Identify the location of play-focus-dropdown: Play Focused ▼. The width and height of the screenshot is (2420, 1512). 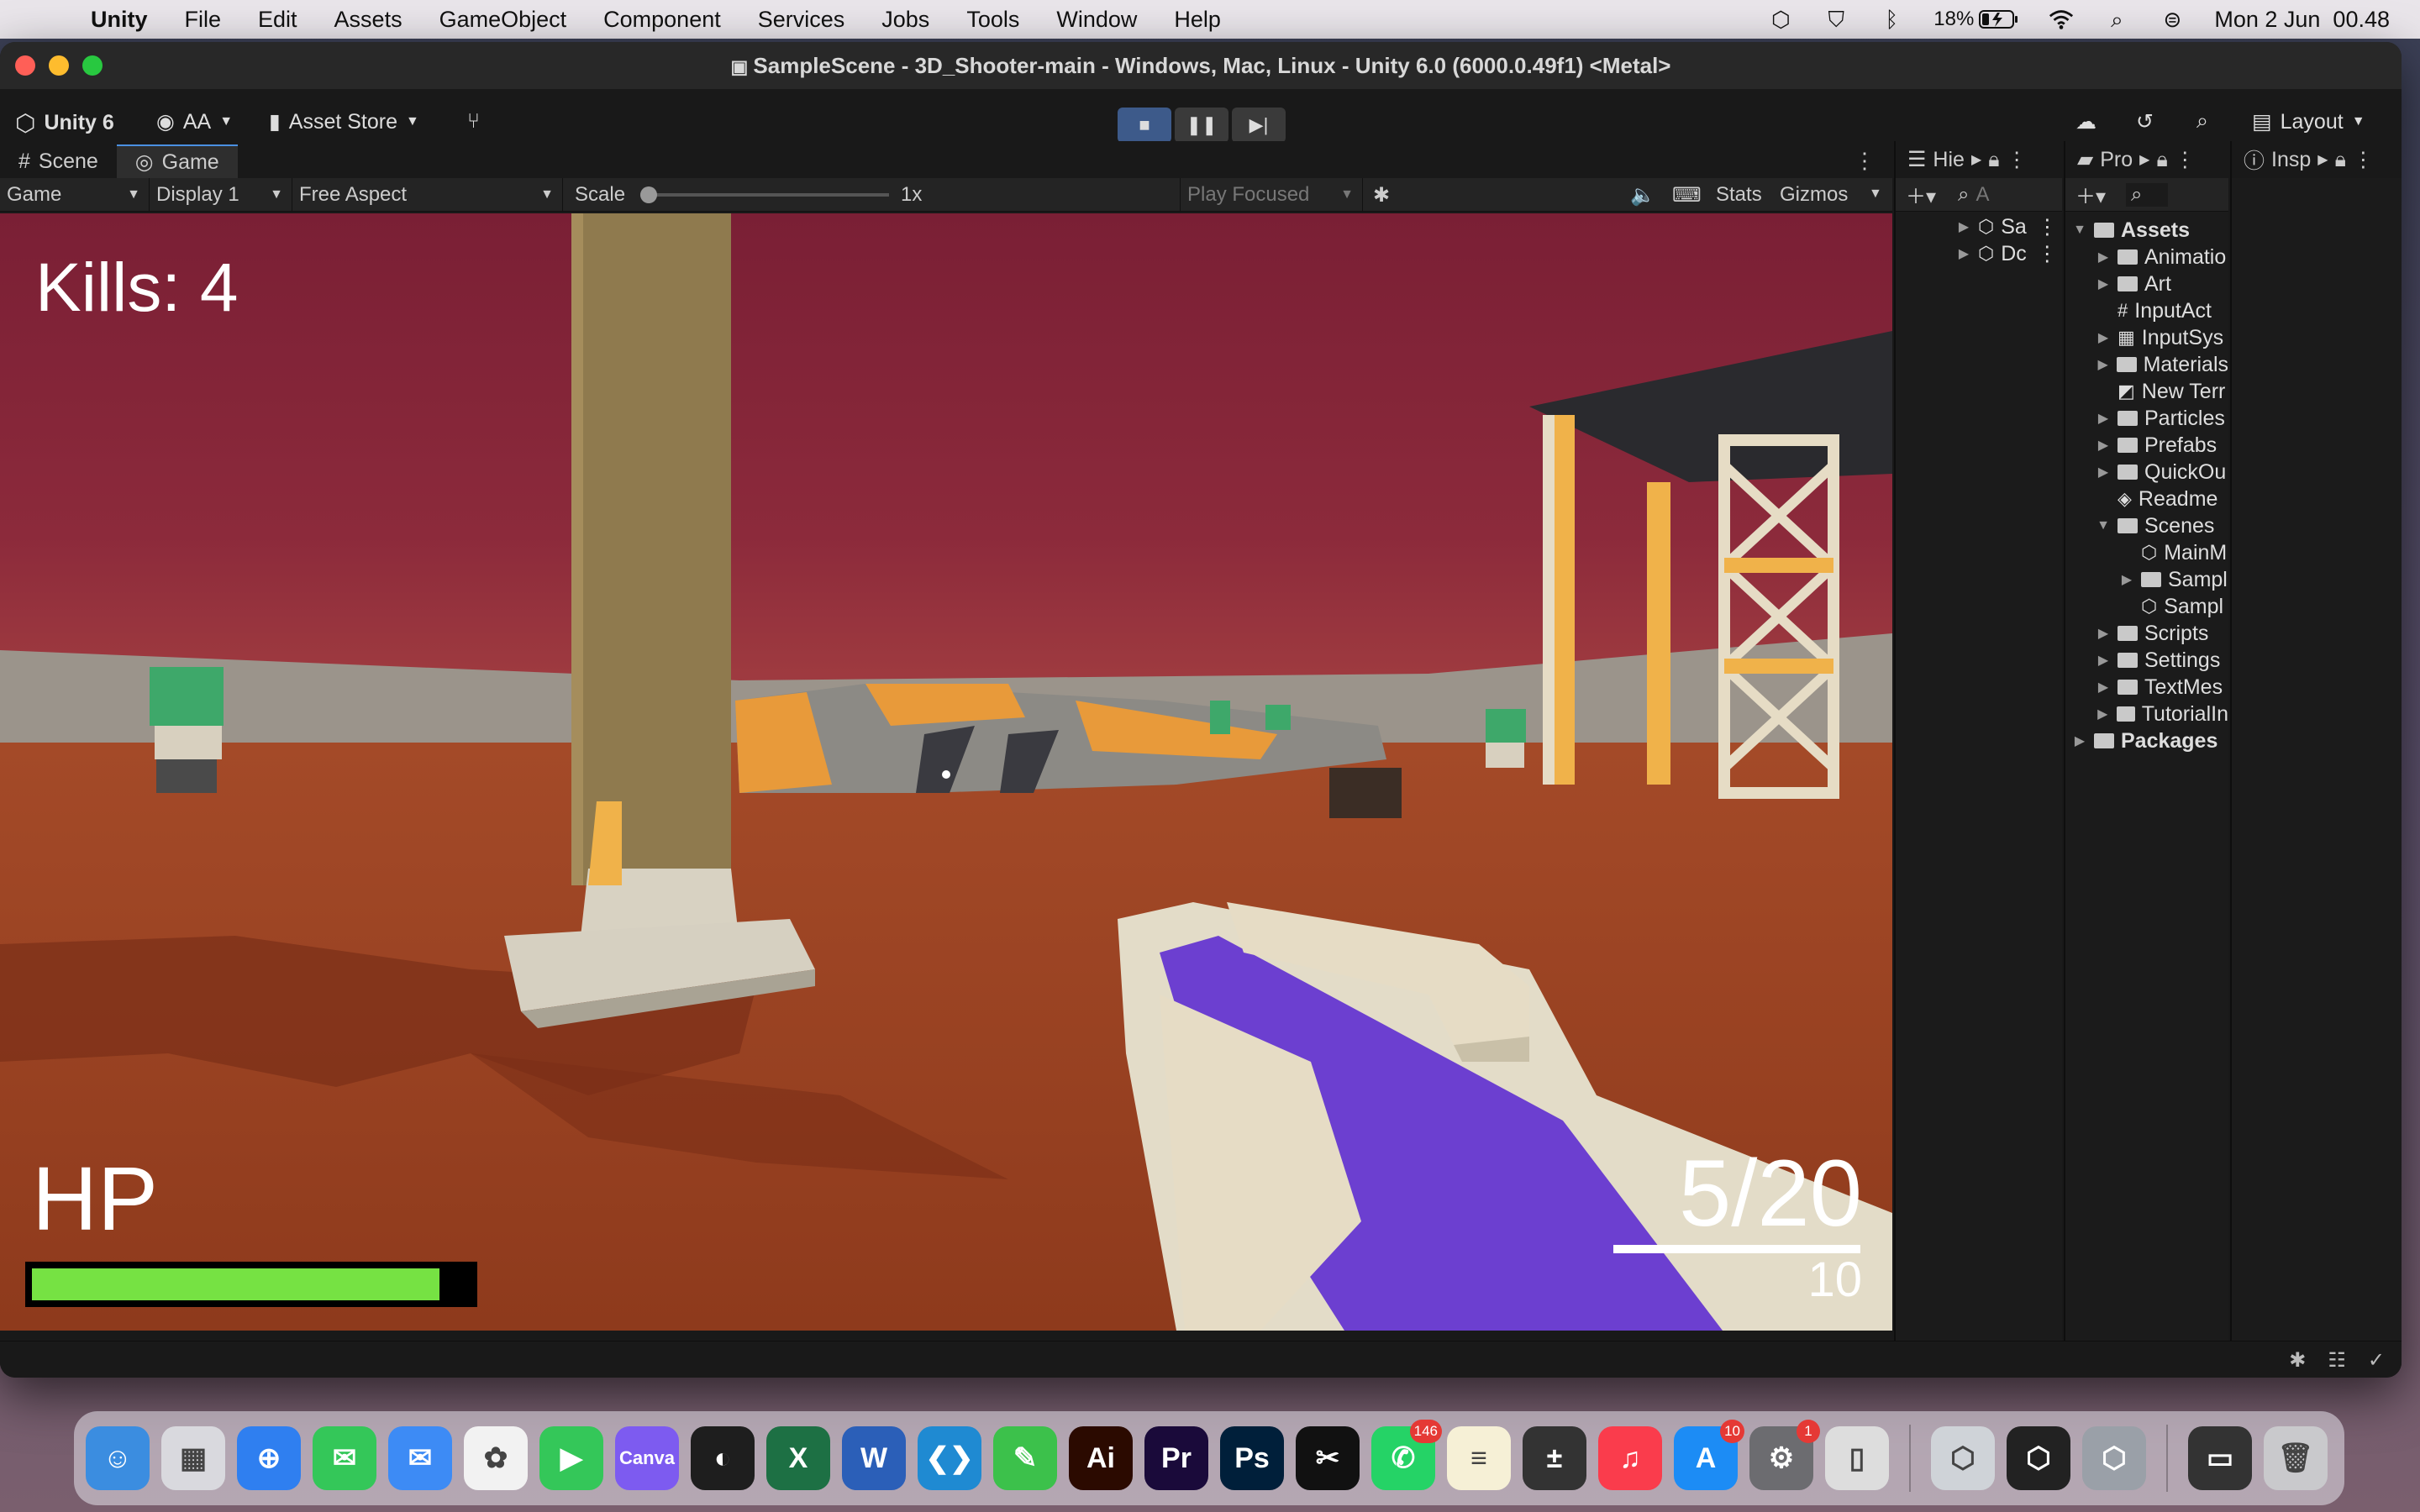
(1271, 195).